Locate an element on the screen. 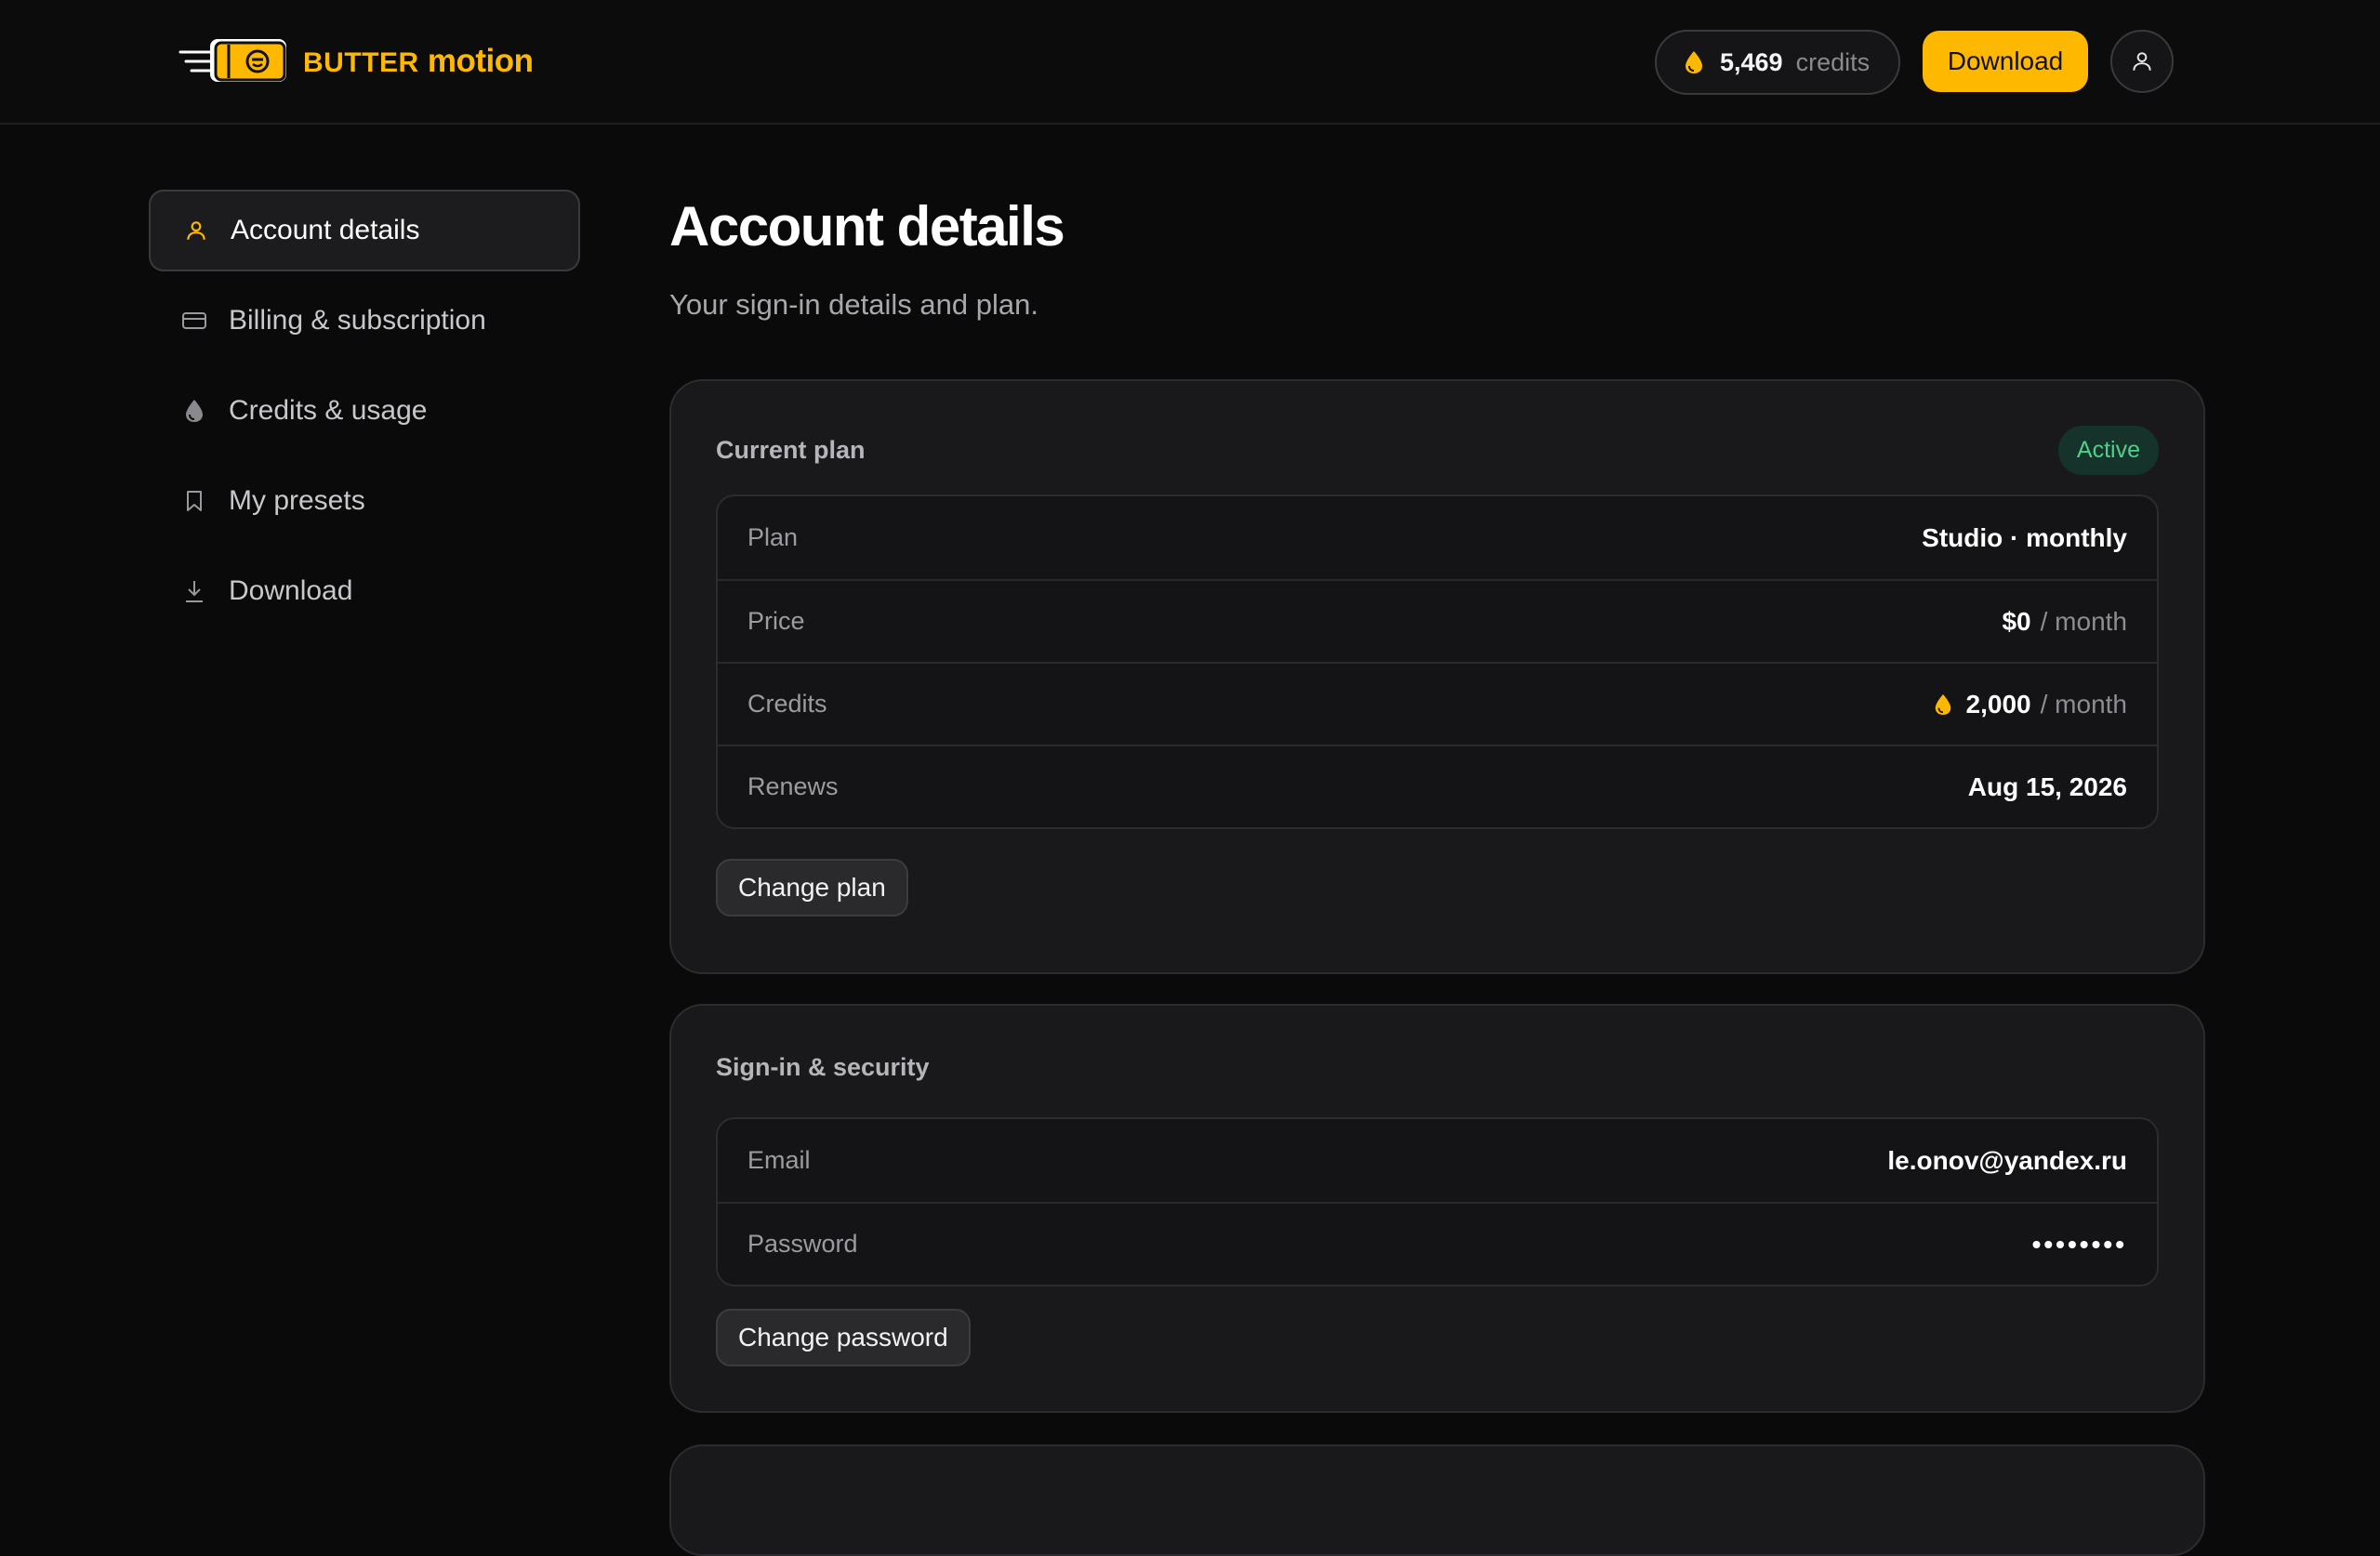 The width and height of the screenshot is (2380, 1556). change-plan-button: Change plan is located at coordinates (812, 887).